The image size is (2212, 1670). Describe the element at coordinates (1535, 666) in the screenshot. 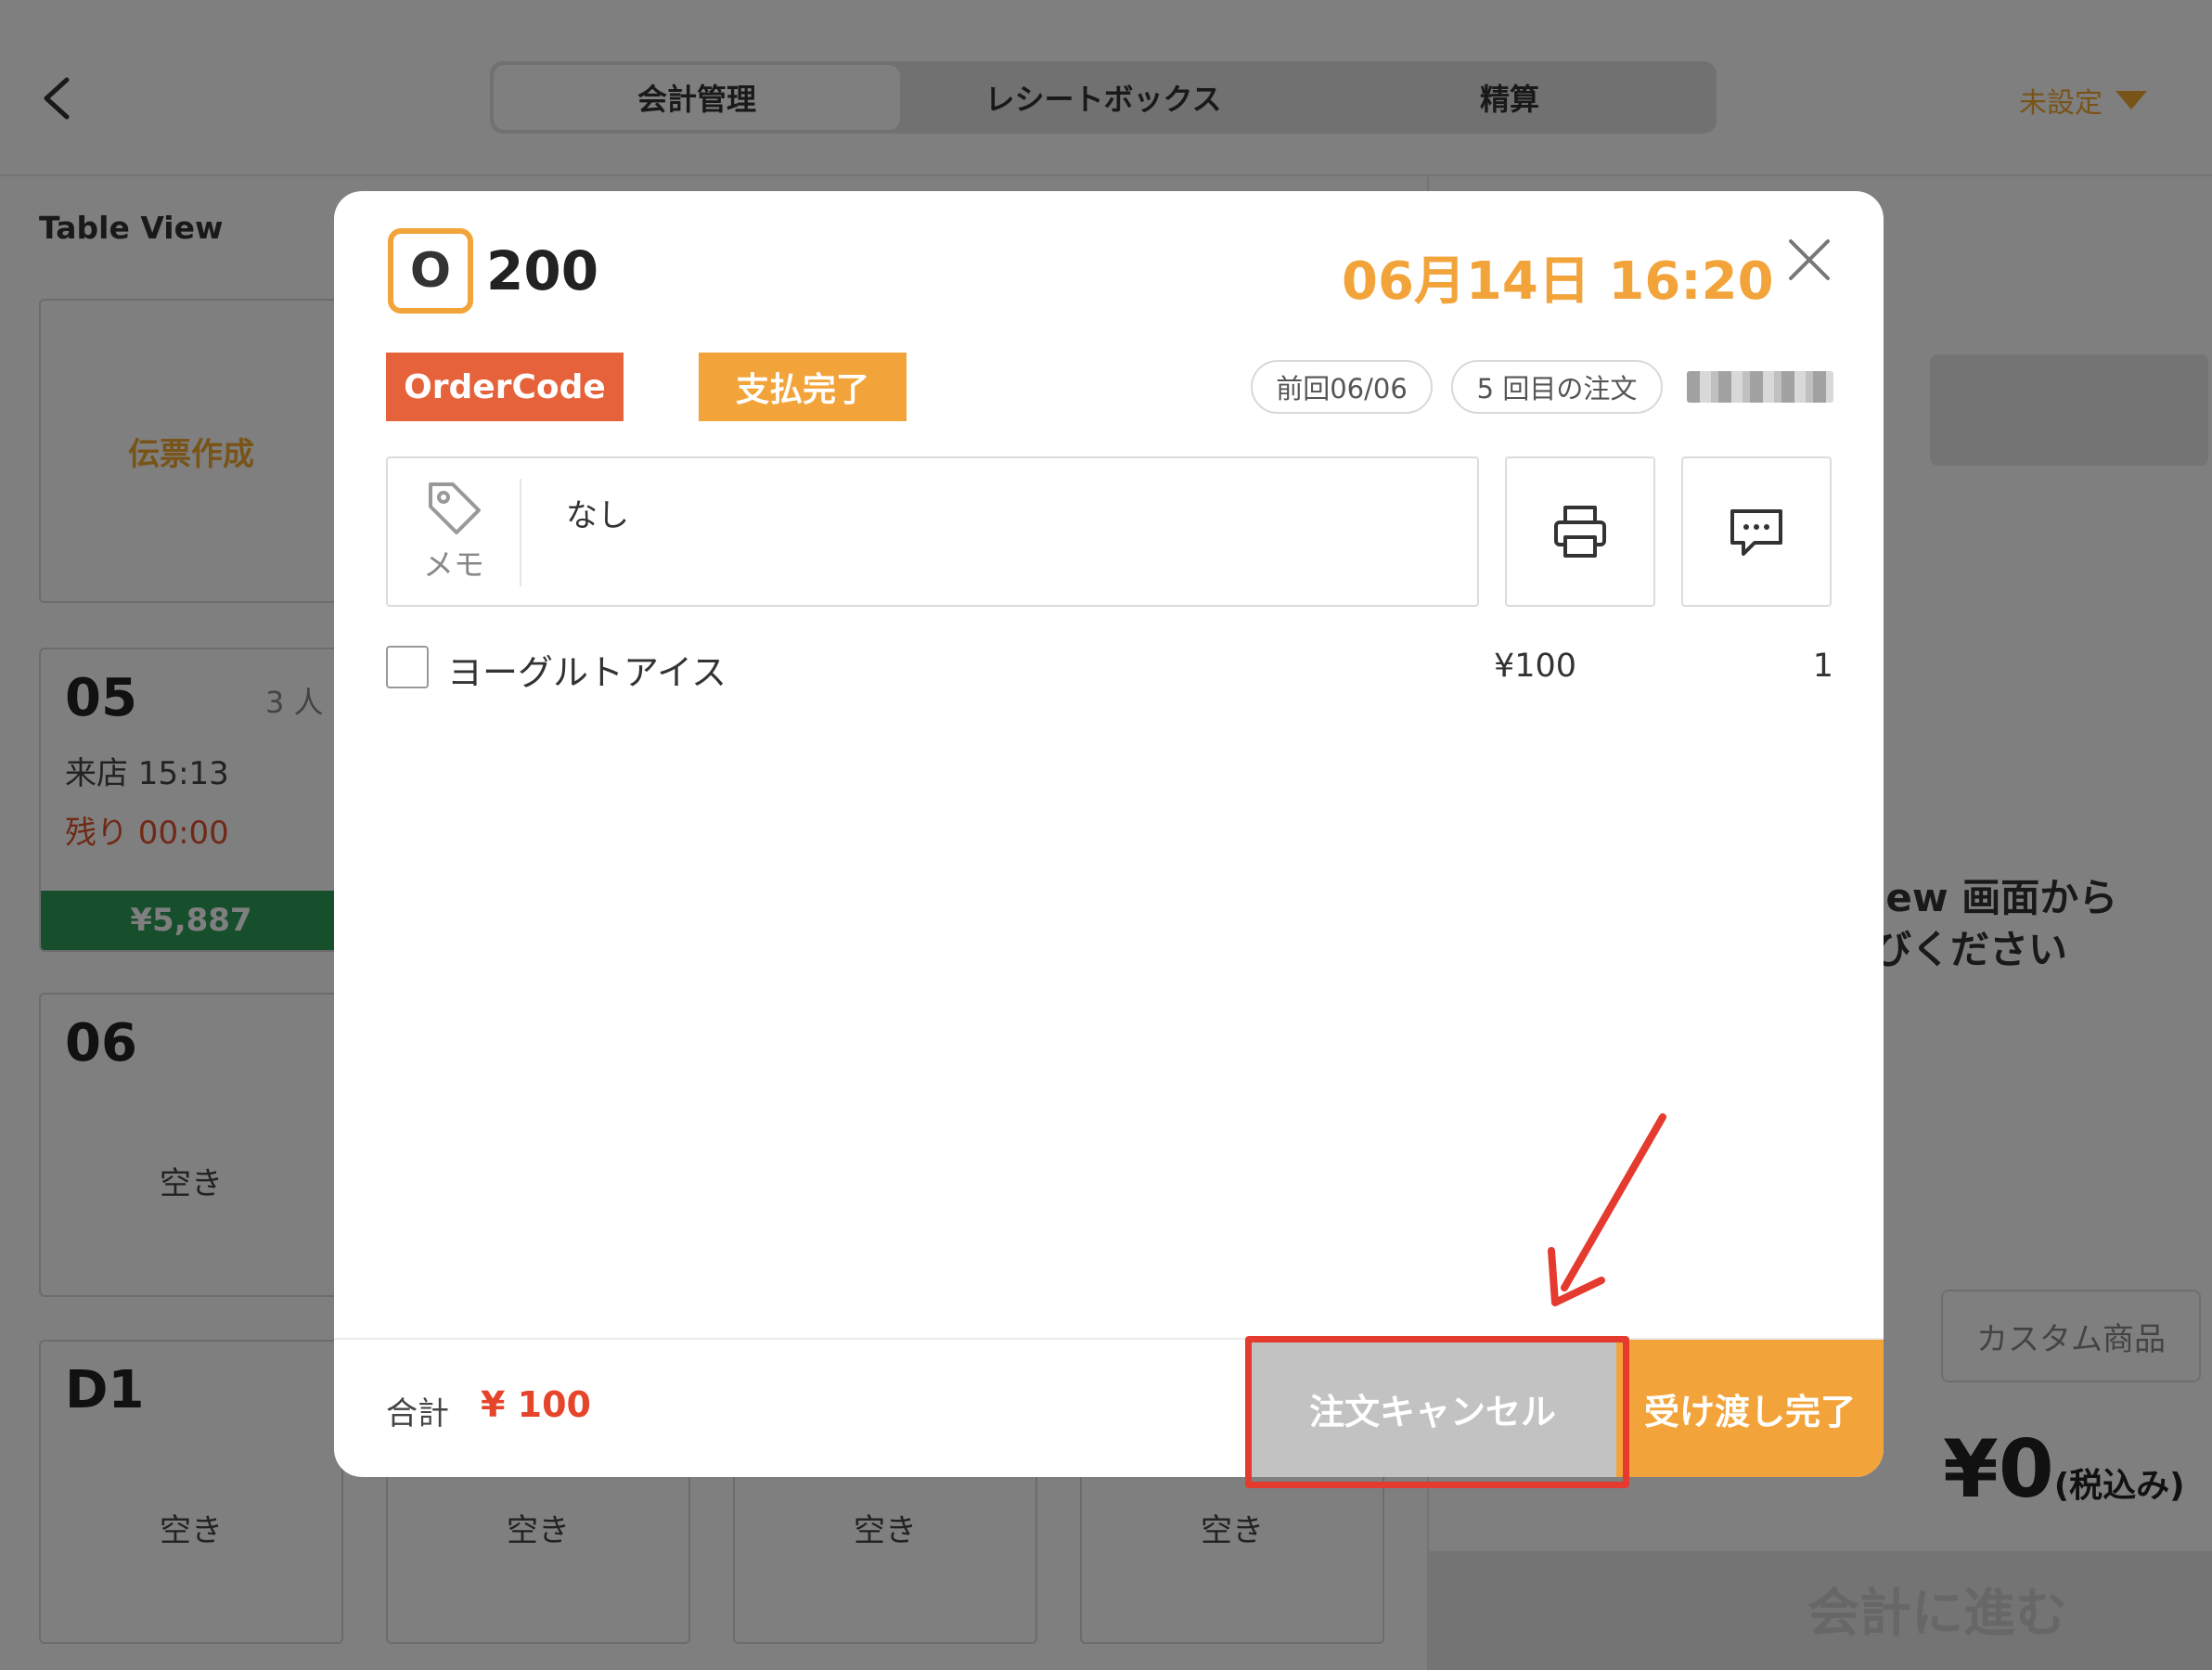

I see `item-price: ¥100` at that location.